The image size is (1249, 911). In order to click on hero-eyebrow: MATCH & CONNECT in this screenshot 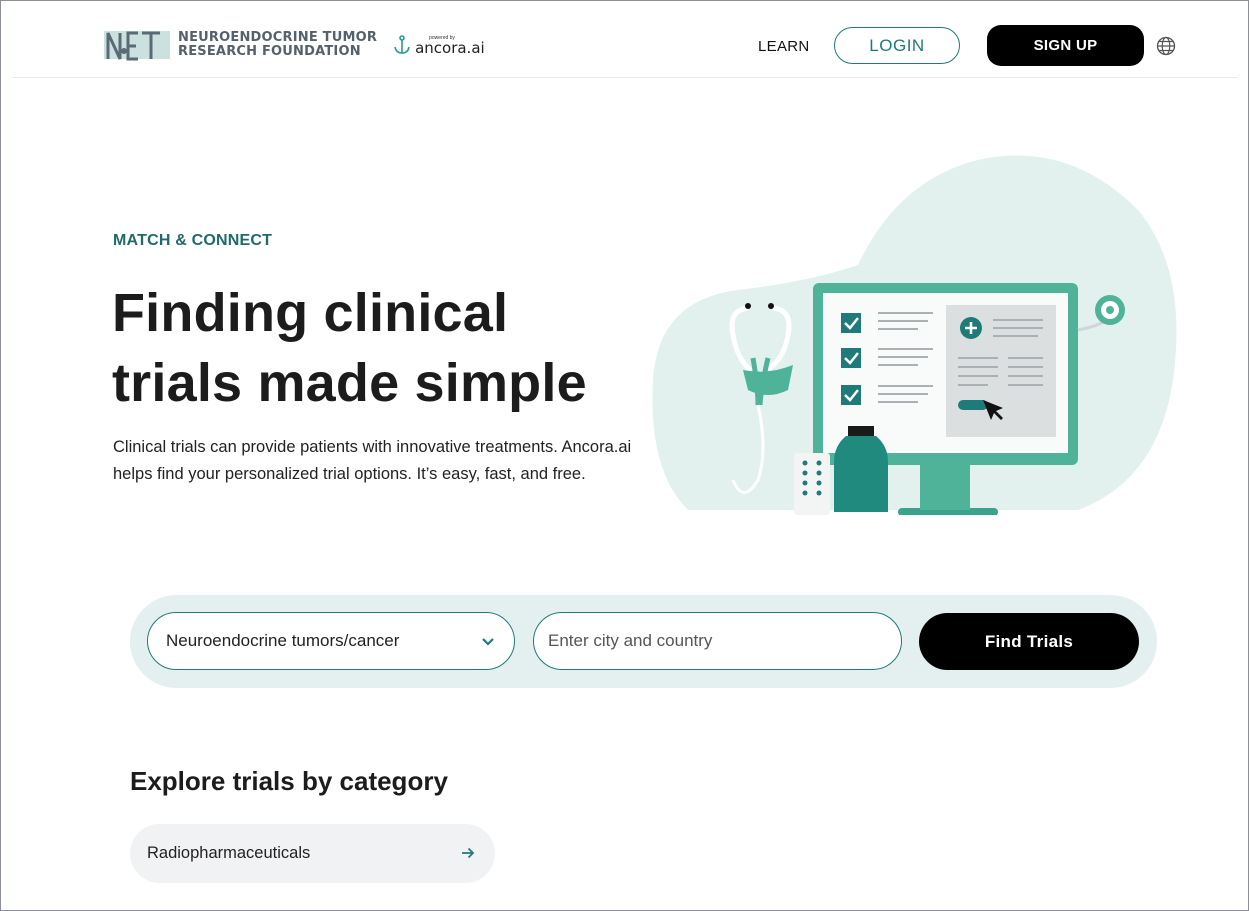, I will do `click(193, 240)`.